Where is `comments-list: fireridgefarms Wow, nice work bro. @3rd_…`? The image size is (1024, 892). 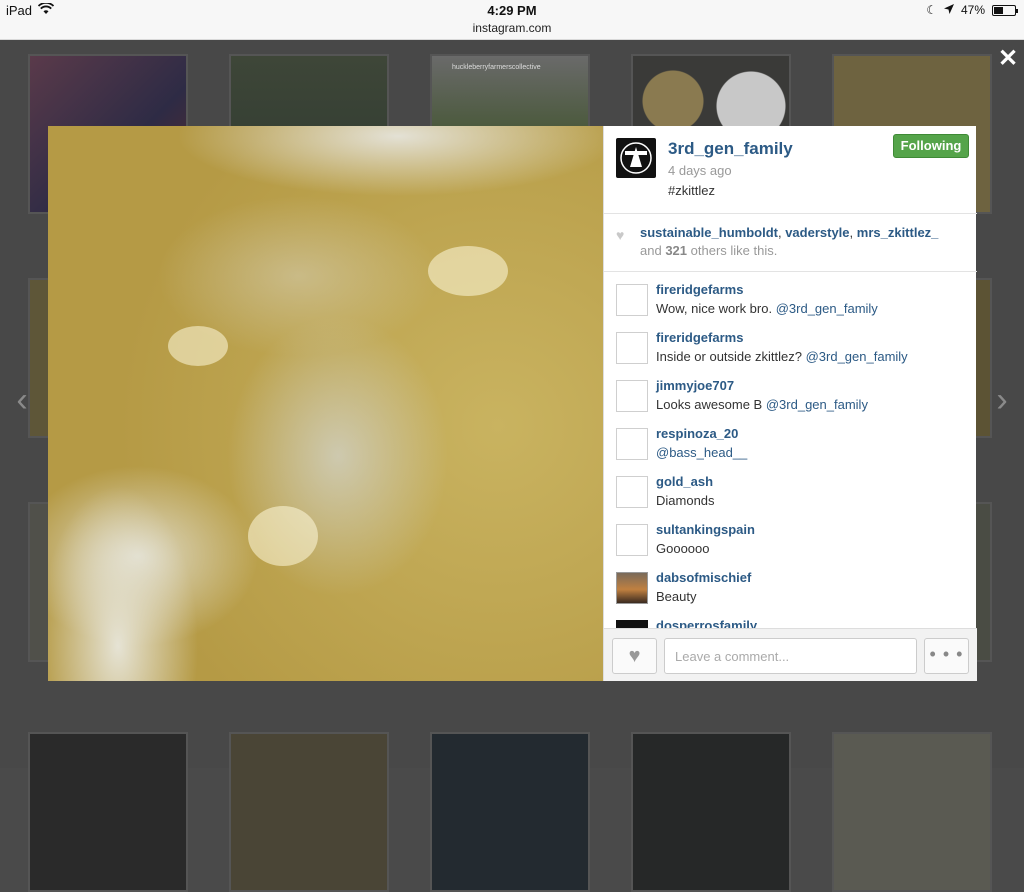
comments-list: fireridgefarms Wow, nice work bro. @3rd_… is located at coordinates (790, 450).